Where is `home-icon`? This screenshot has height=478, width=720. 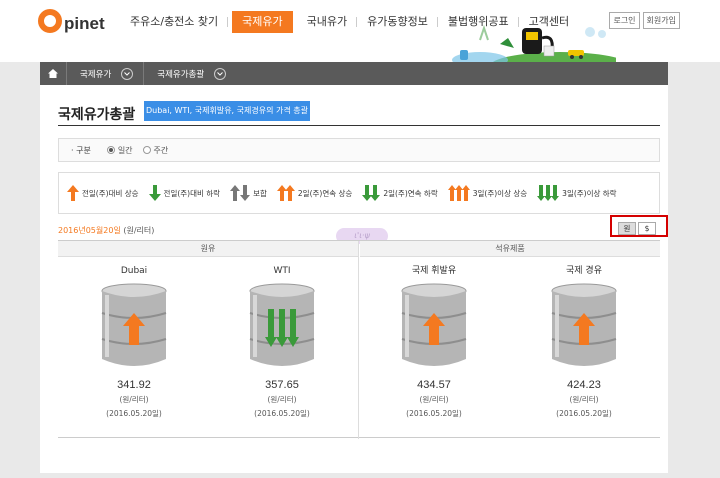
home-icon is located at coordinates (53, 73).